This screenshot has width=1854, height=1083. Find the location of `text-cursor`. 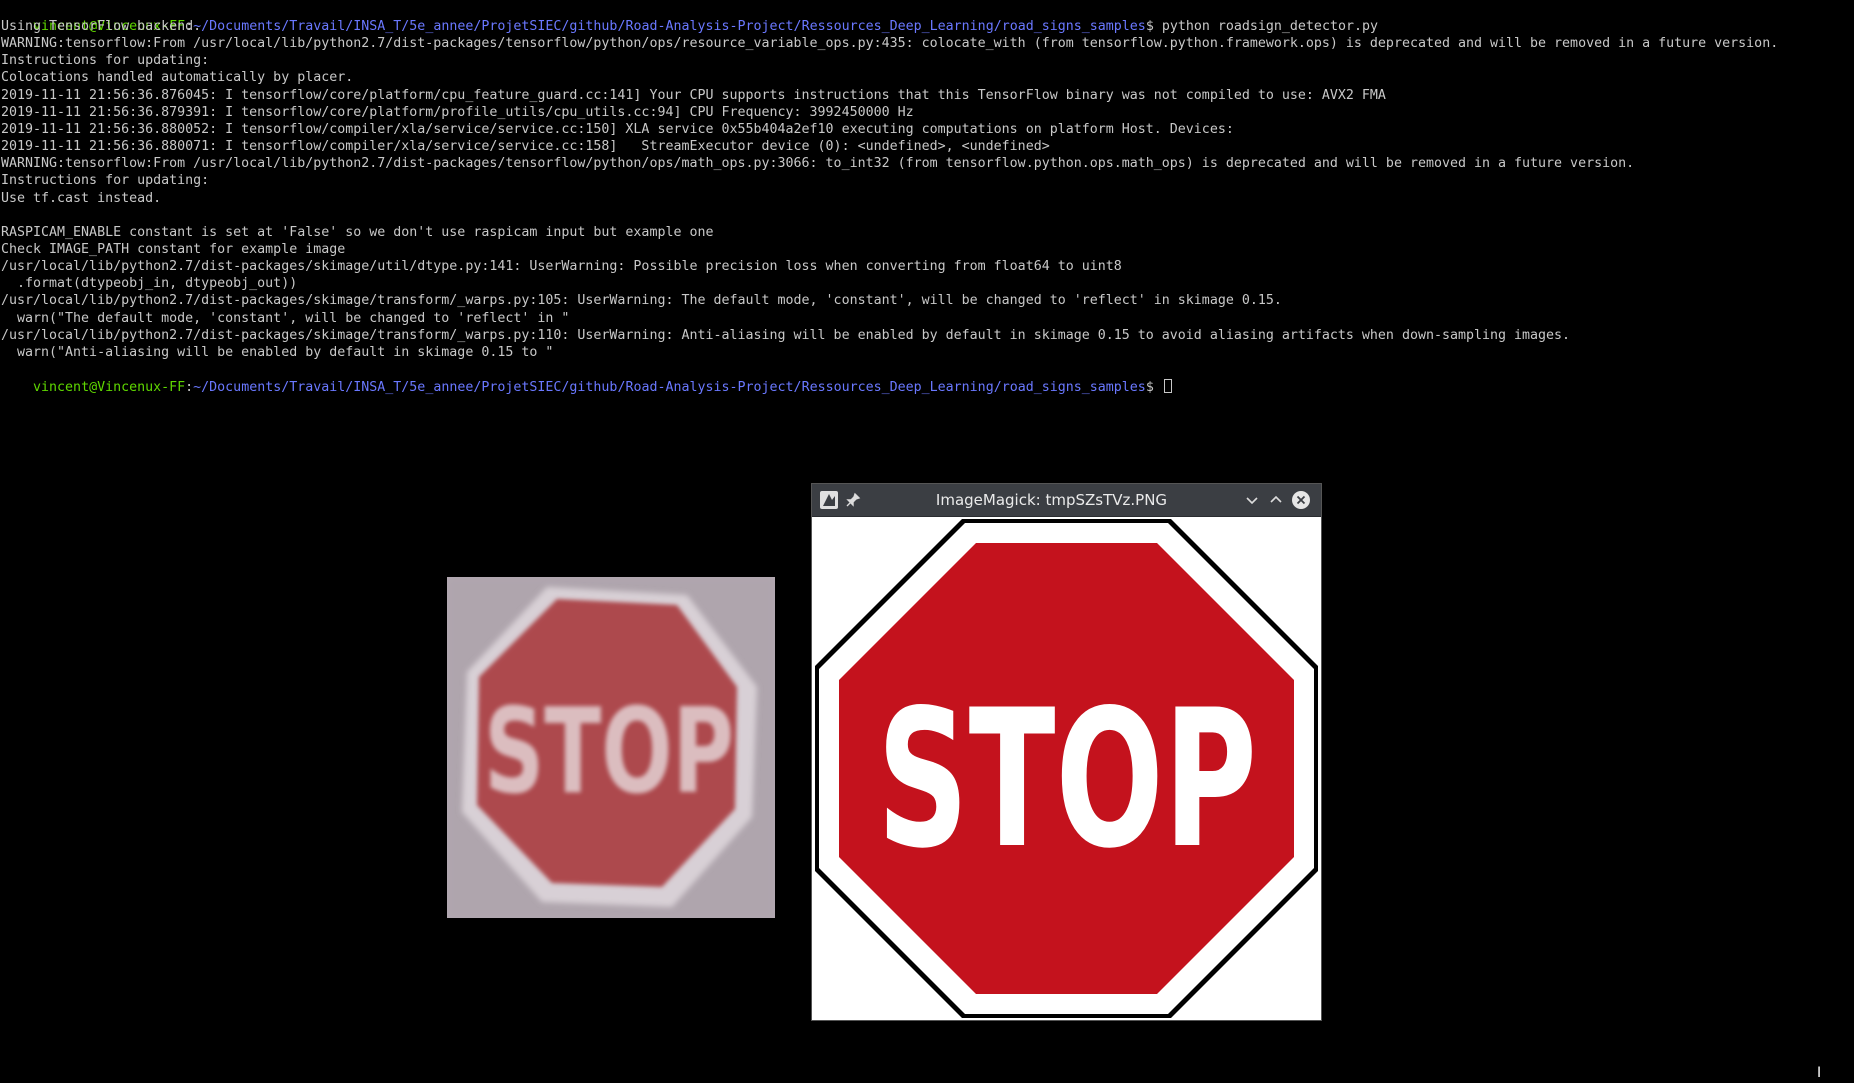

text-cursor is located at coordinates (1167, 386).